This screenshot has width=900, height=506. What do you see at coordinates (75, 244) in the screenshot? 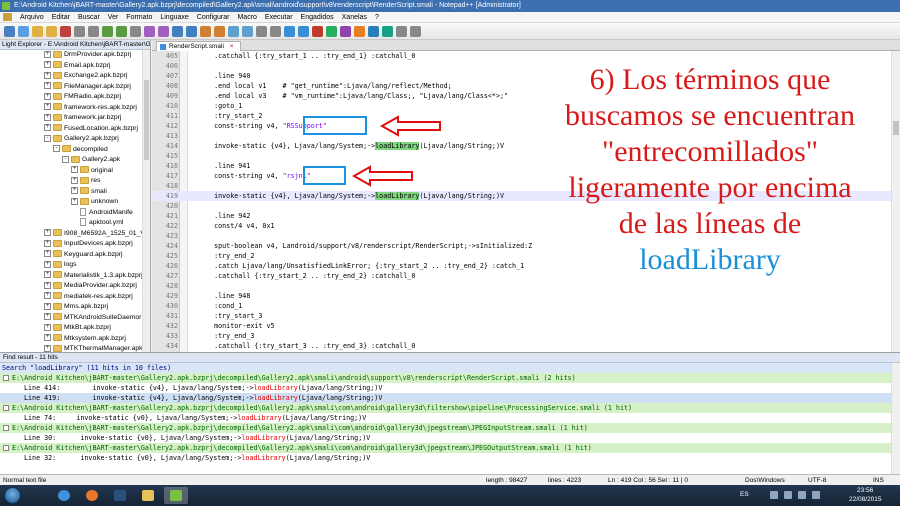
I see `tree-item: + InputDevices.apk.bzprj` at bounding box center [75, 244].